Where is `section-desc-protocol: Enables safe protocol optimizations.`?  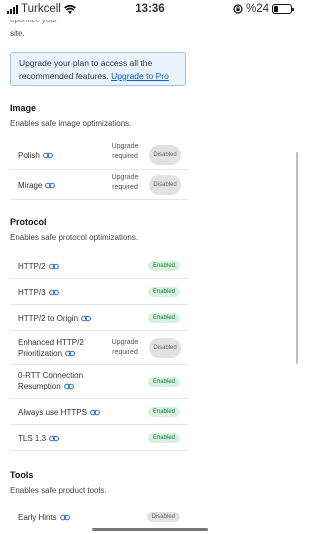
section-desc-protocol: Enables safe protocol optimizations. is located at coordinates (74, 237).